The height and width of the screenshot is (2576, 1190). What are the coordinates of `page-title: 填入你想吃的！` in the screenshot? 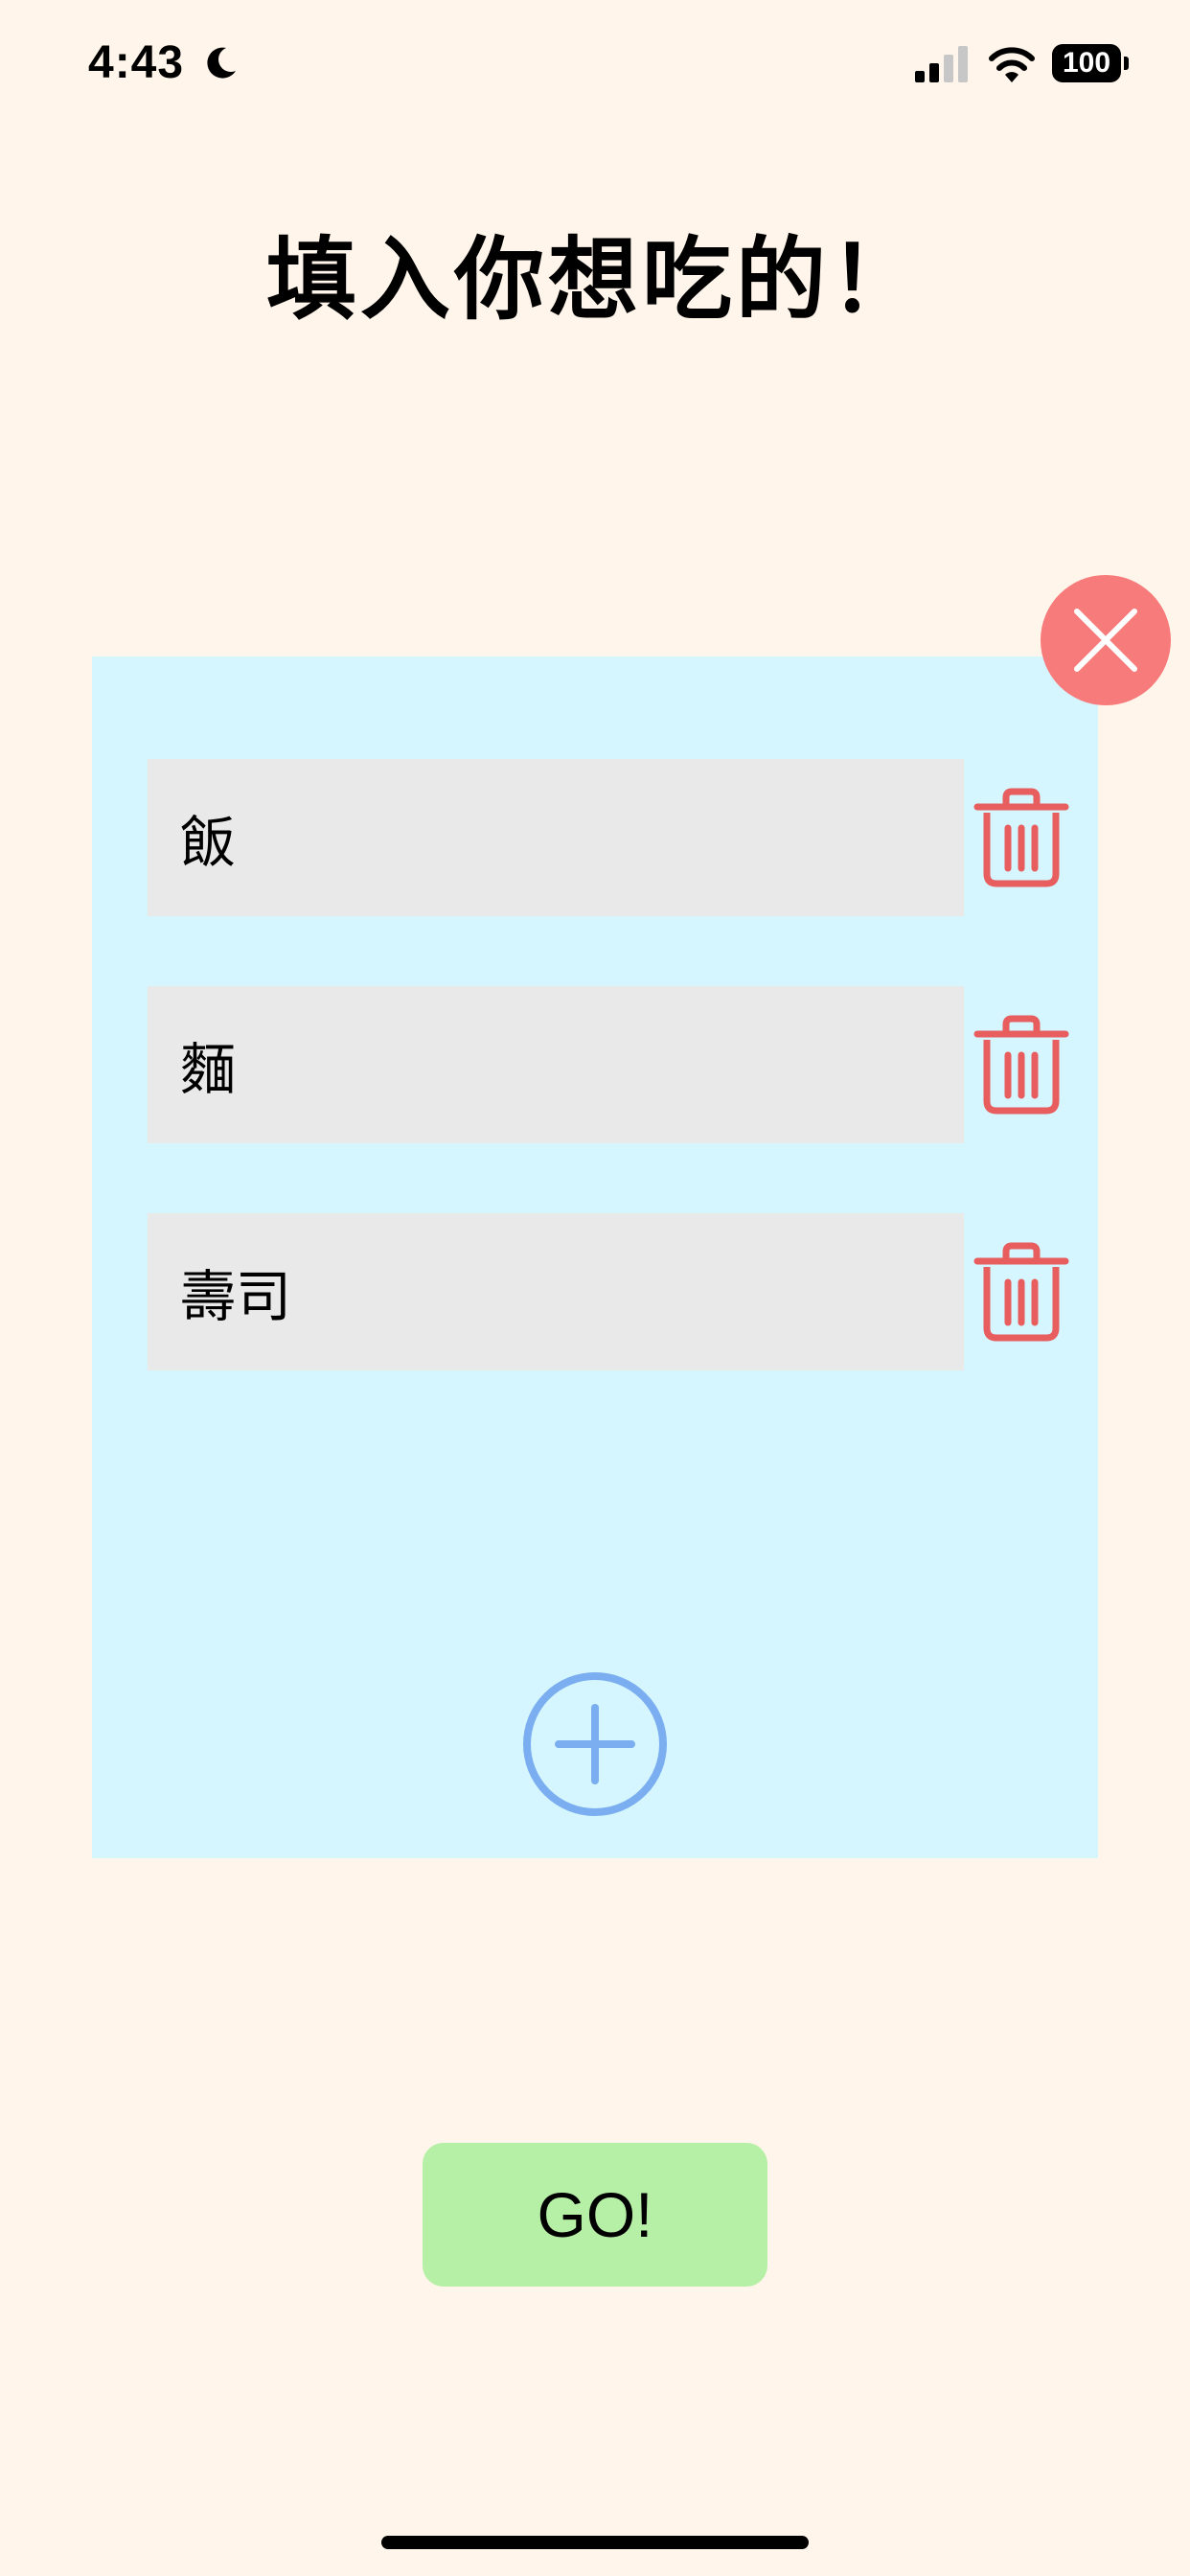 It's located at (594, 280).